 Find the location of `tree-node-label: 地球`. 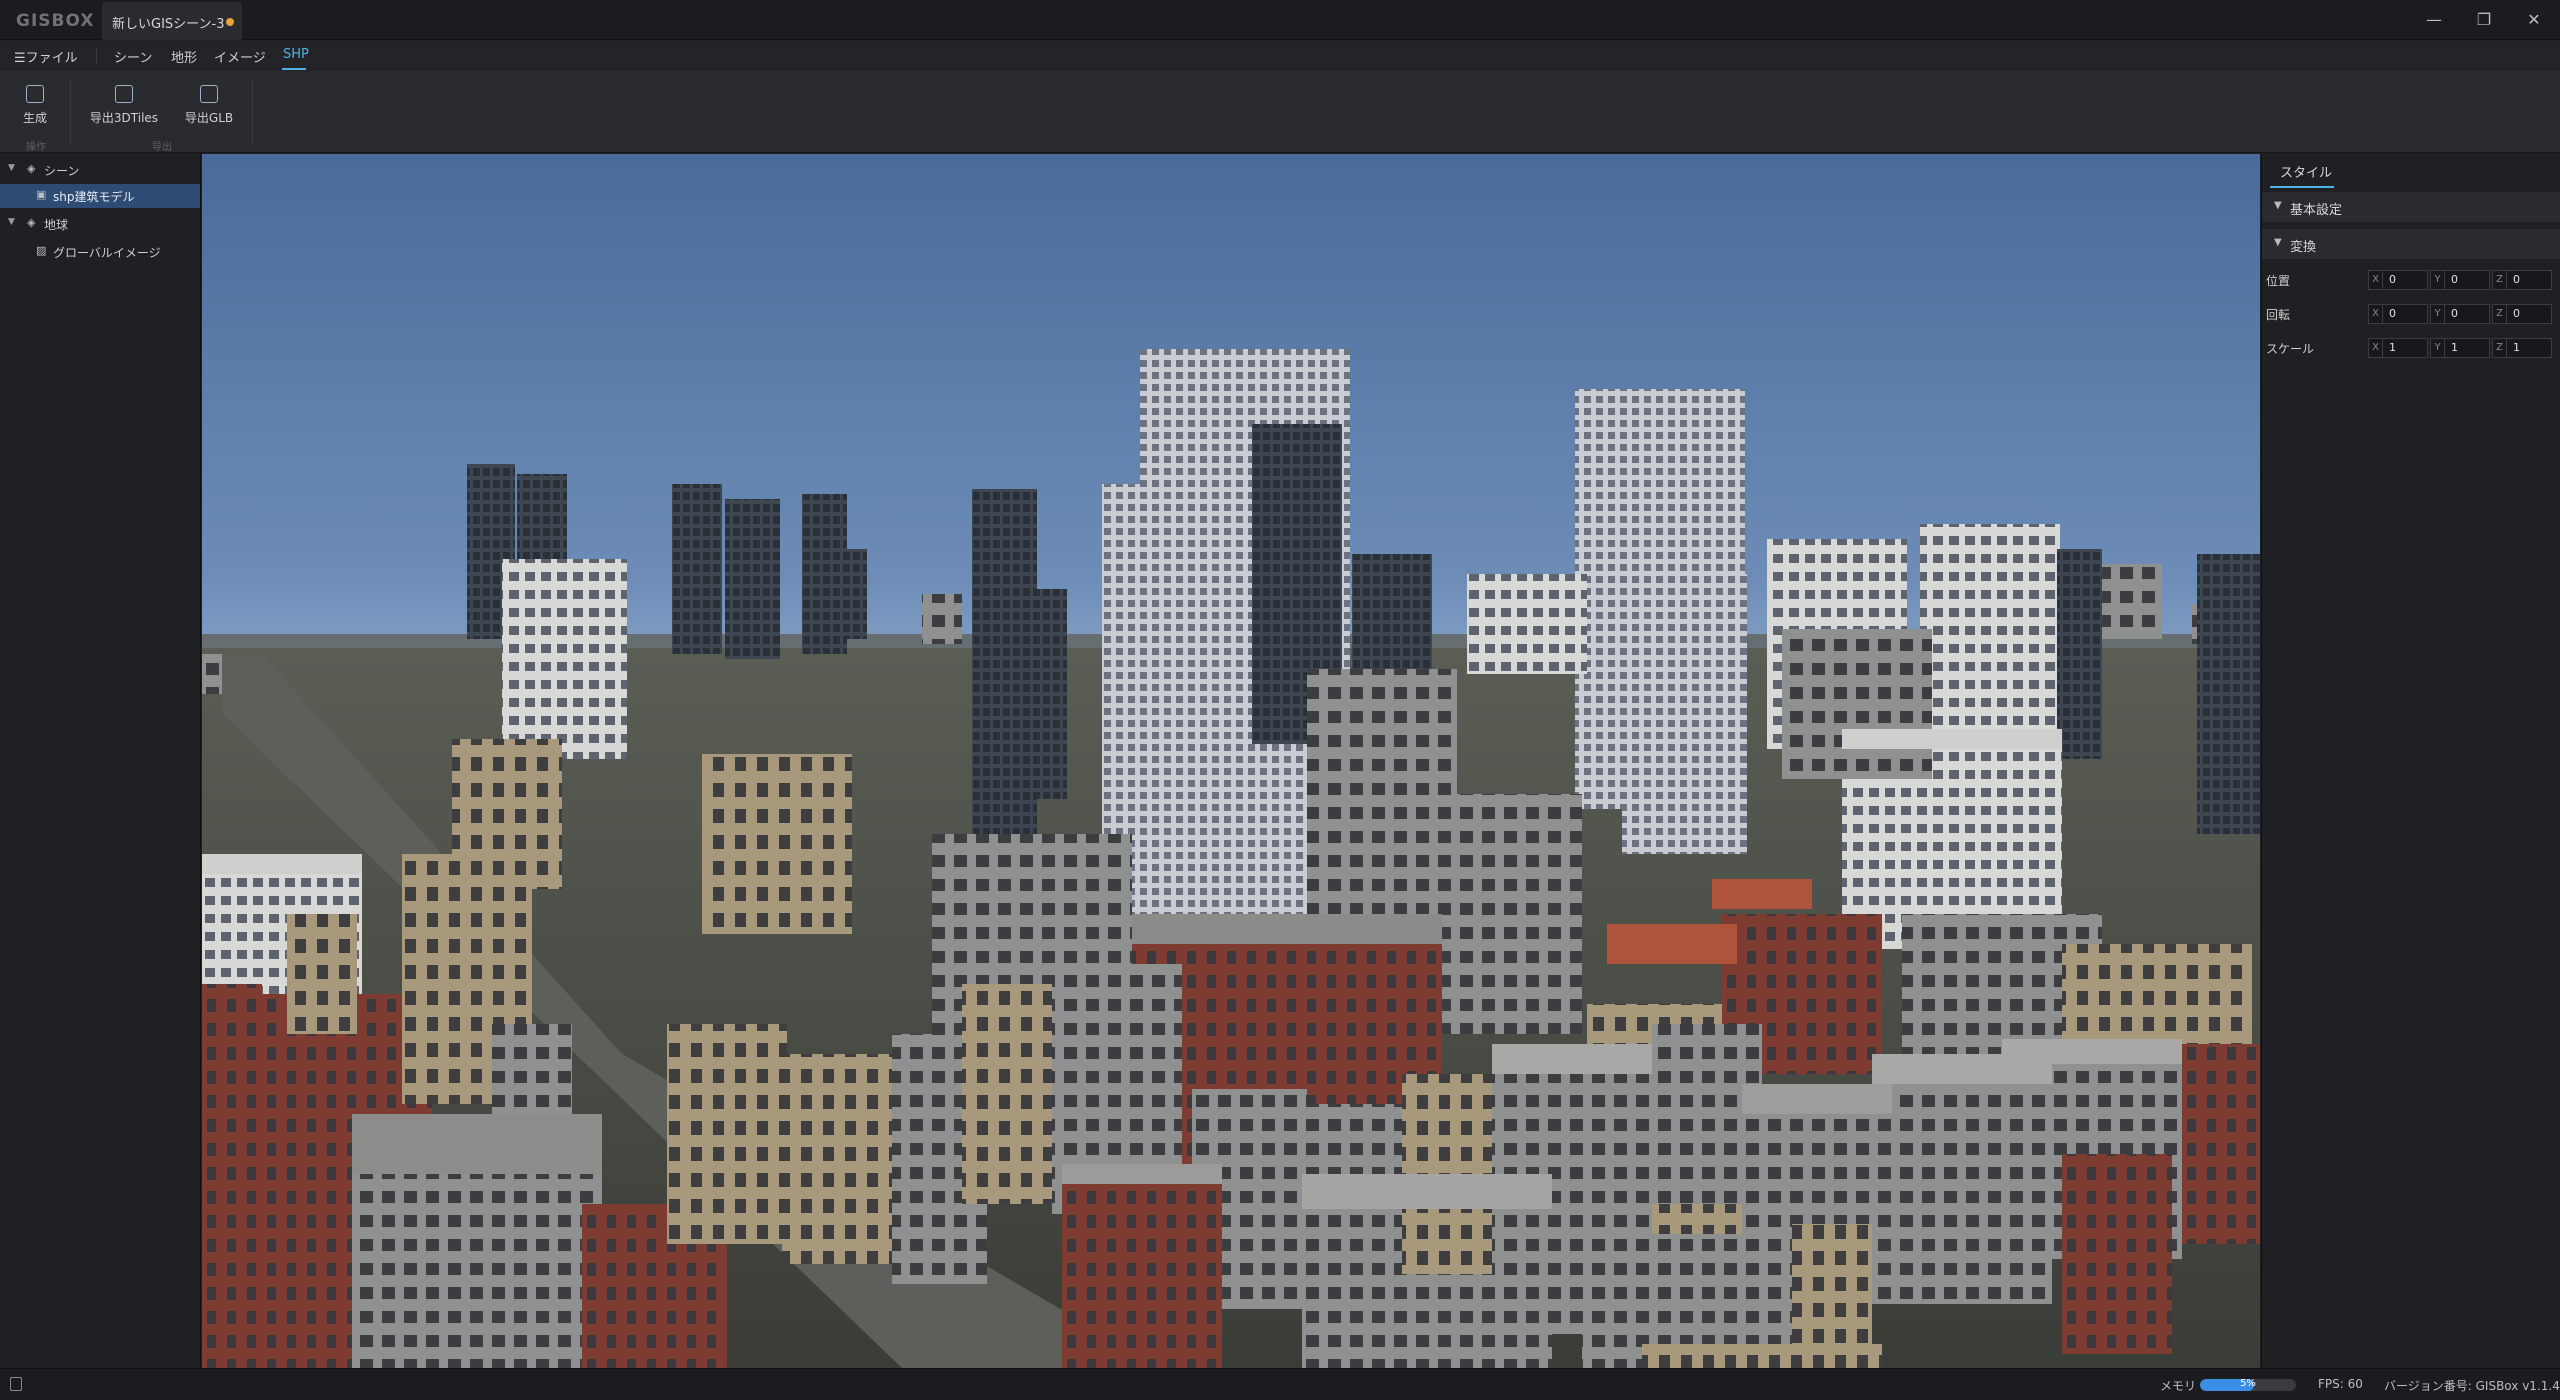

tree-node-label: 地球 is located at coordinates (56, 225).